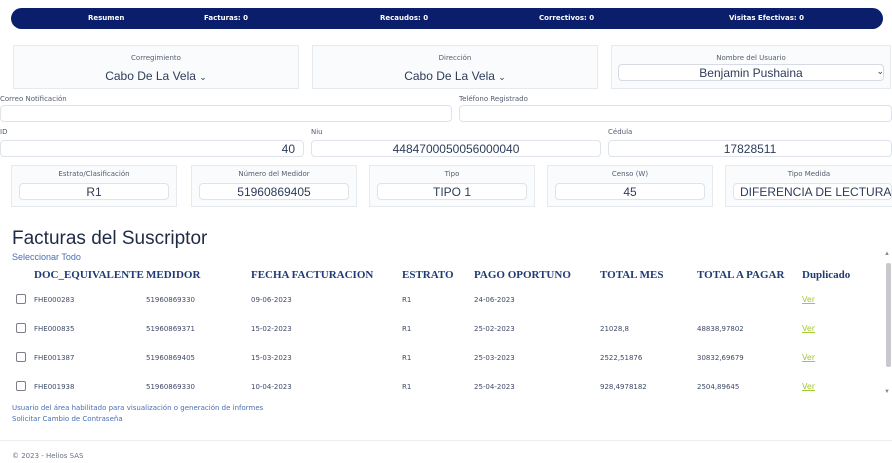 This screenshot has width=892, height=463. Describe the element at coordinates (4, 132) in the screenshot. I see `id-label: ID` at that location.